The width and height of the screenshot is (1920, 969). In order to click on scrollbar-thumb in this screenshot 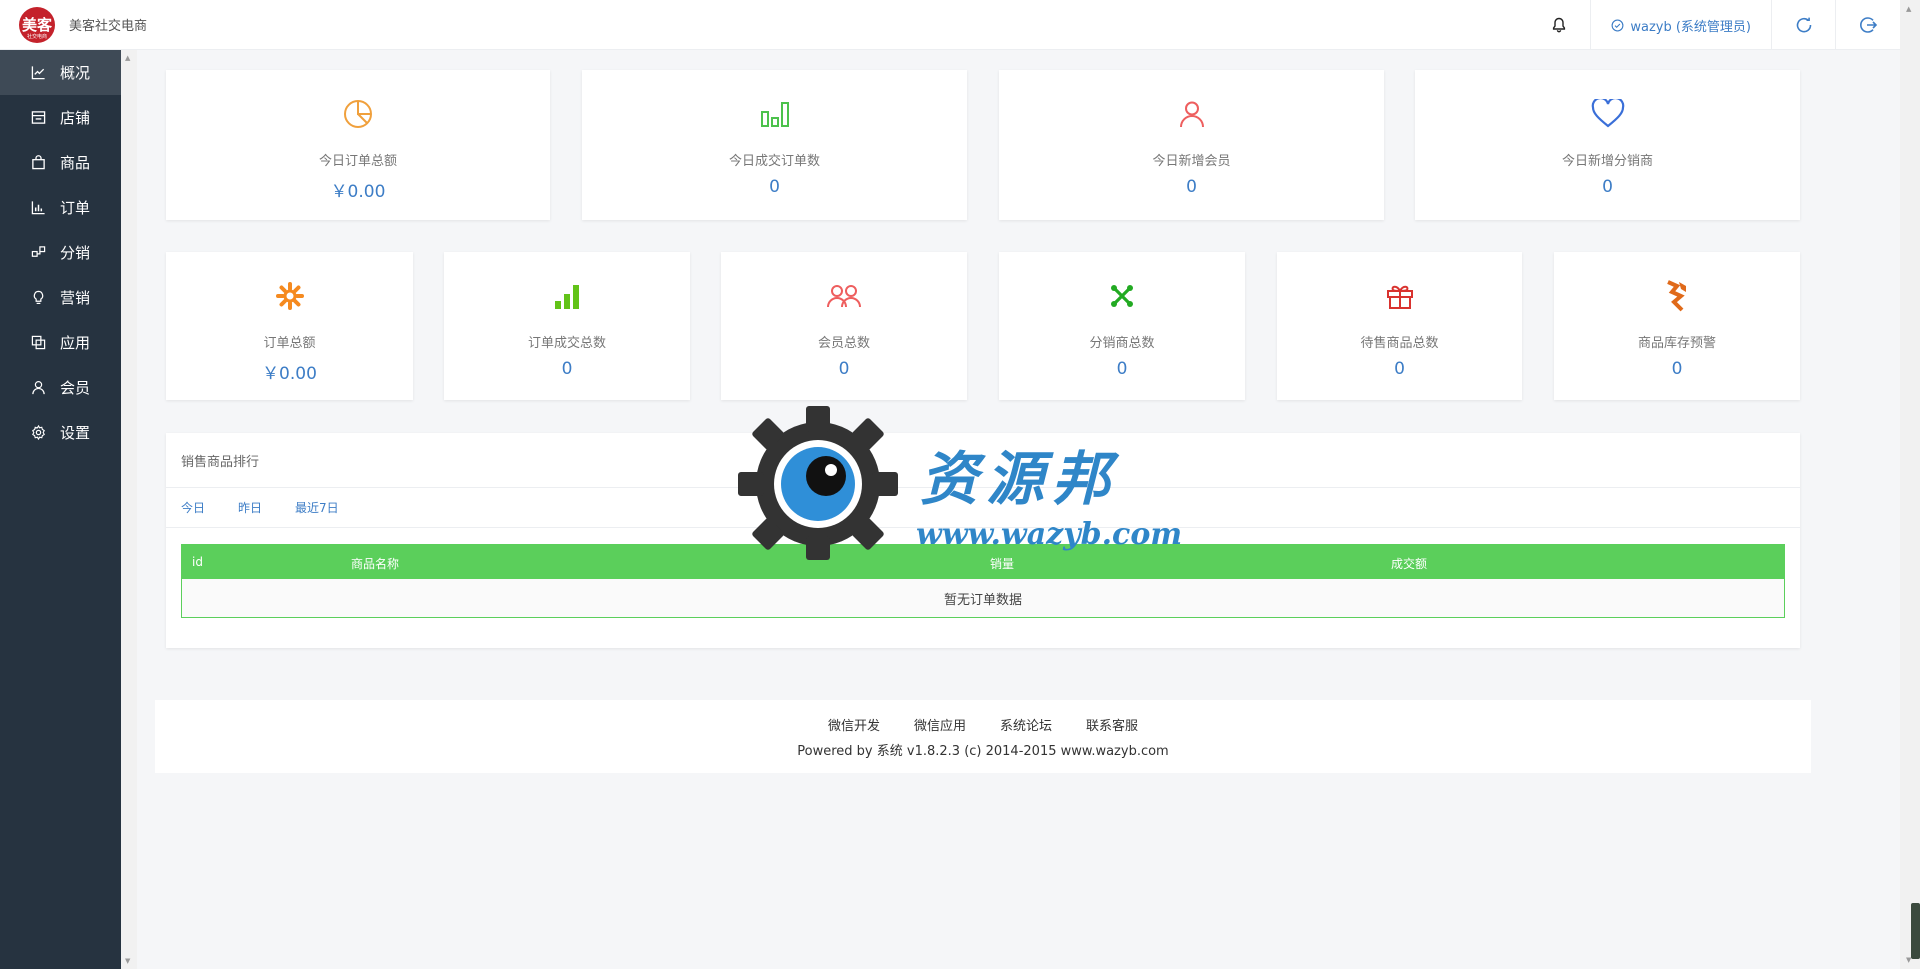, I will do `click(1915, 931)`.